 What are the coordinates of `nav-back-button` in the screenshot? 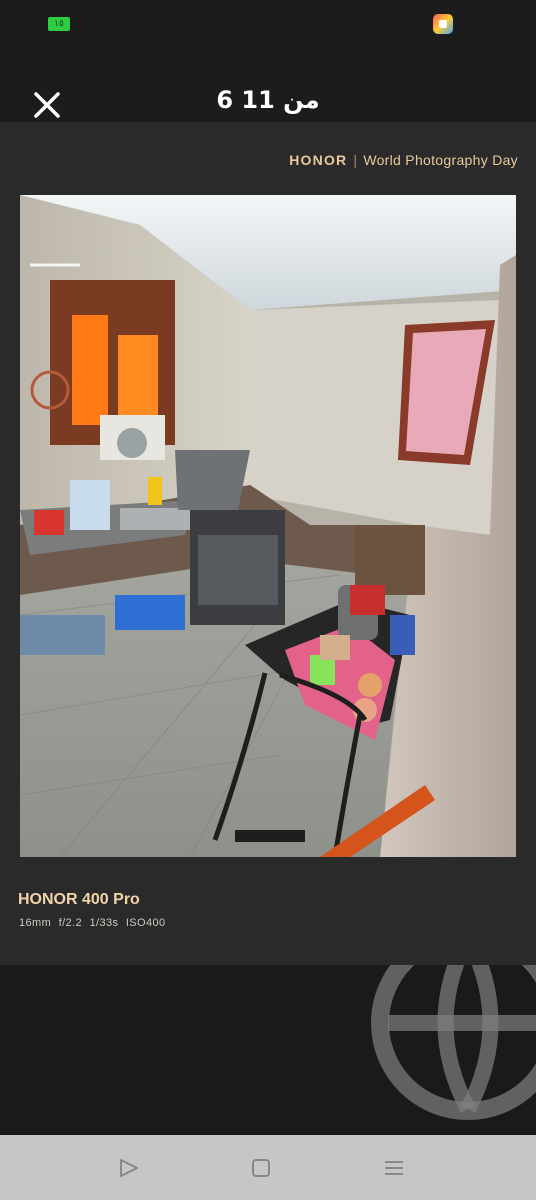 It's located at (129, 1168).